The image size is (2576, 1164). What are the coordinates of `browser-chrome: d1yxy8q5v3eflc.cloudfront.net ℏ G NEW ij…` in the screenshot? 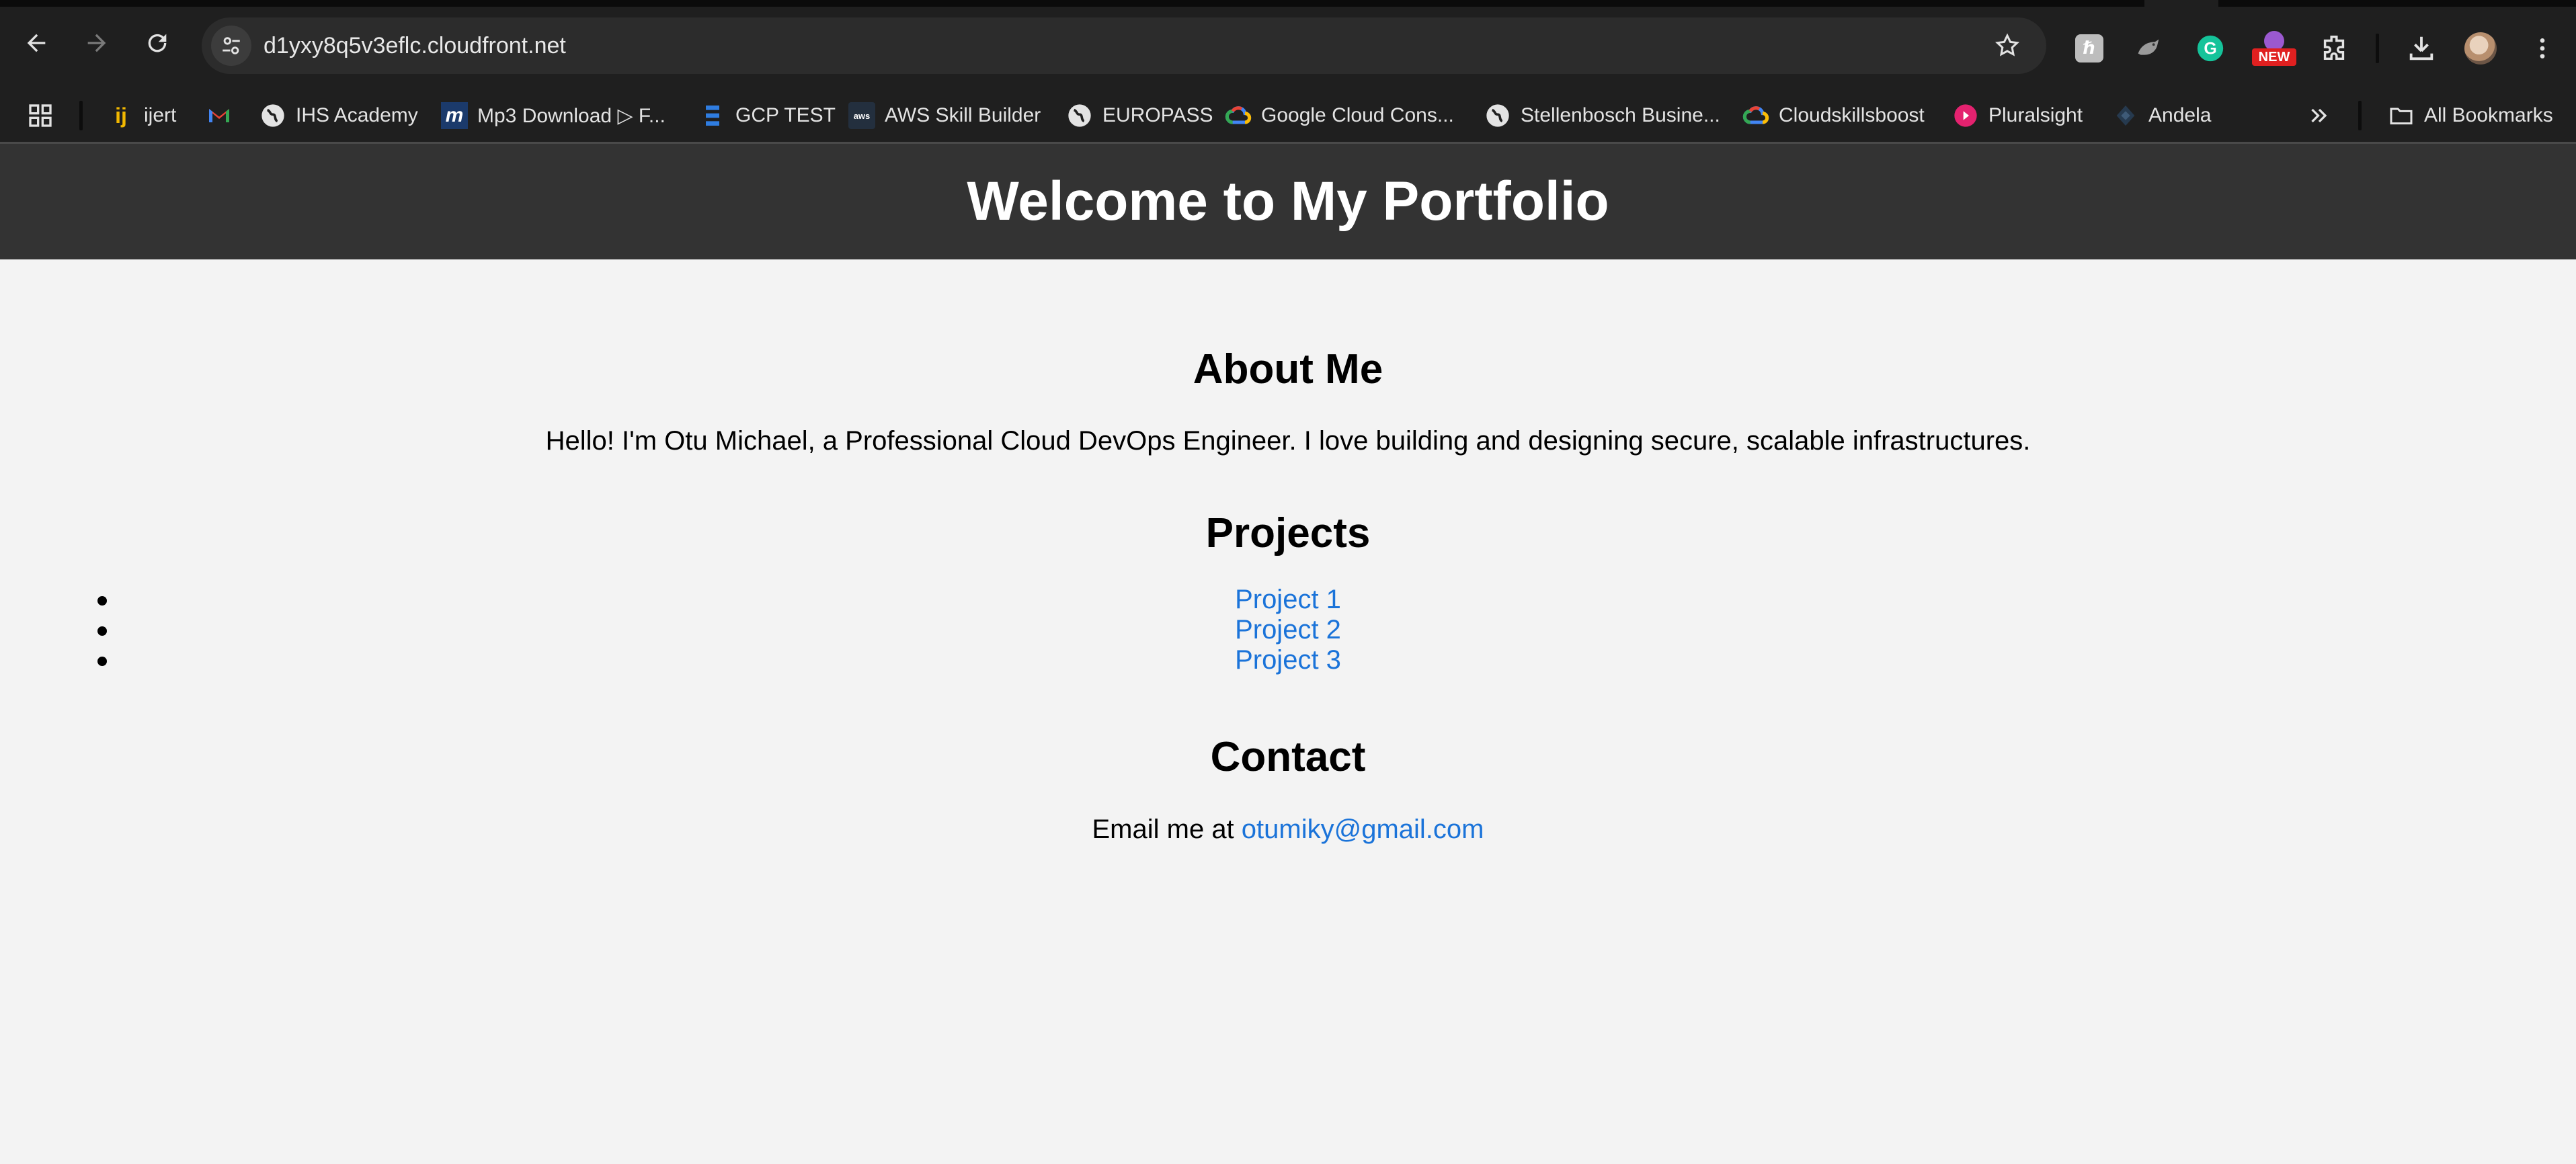 It's located at (1288, 72).